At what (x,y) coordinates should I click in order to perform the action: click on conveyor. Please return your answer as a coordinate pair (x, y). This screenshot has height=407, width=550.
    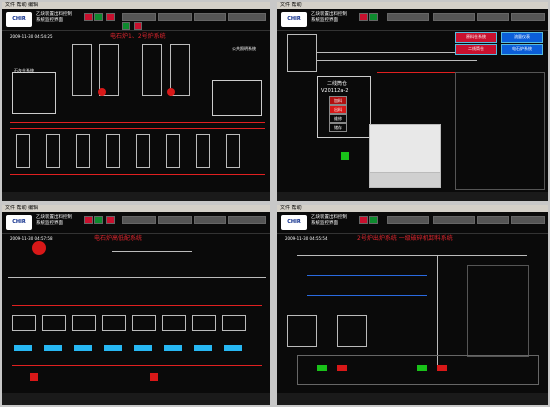
    Looking at the image, I should click on (392, 52).